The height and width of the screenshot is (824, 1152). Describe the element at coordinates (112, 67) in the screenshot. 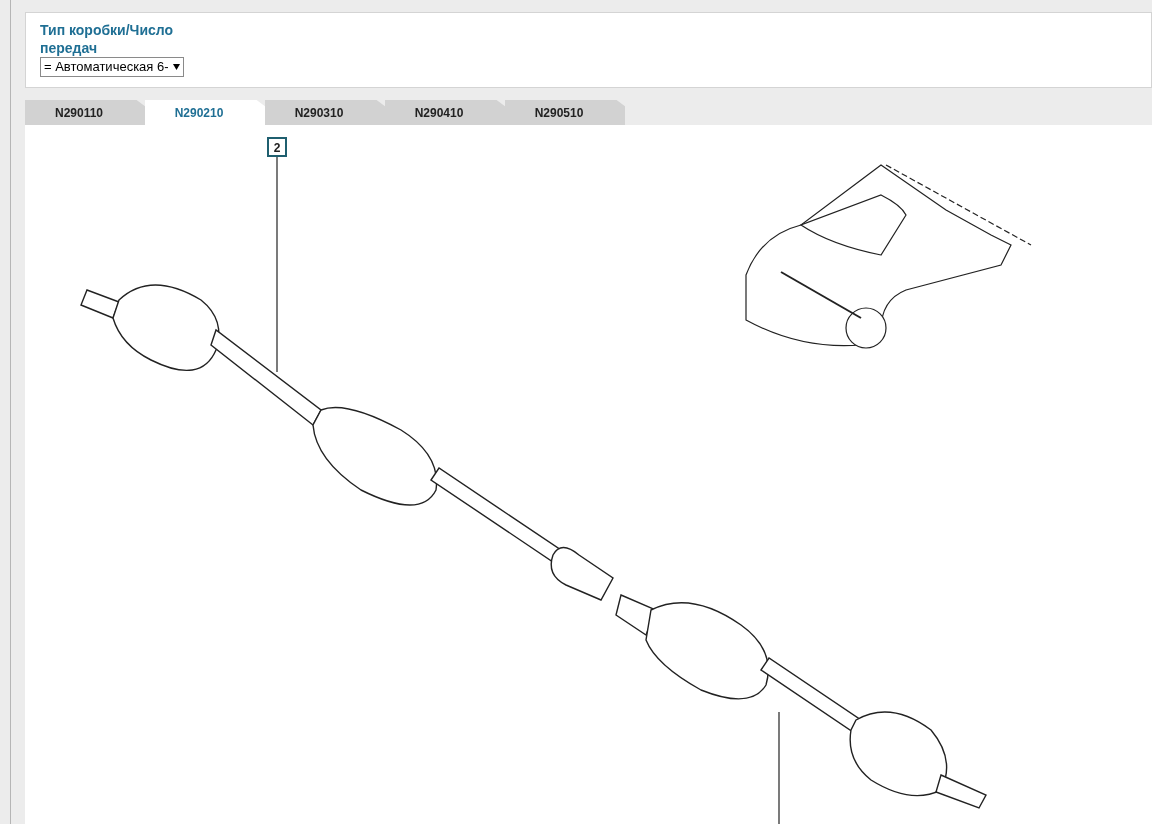

I see `transmission-select: = Автоматическая 6-` at that location.